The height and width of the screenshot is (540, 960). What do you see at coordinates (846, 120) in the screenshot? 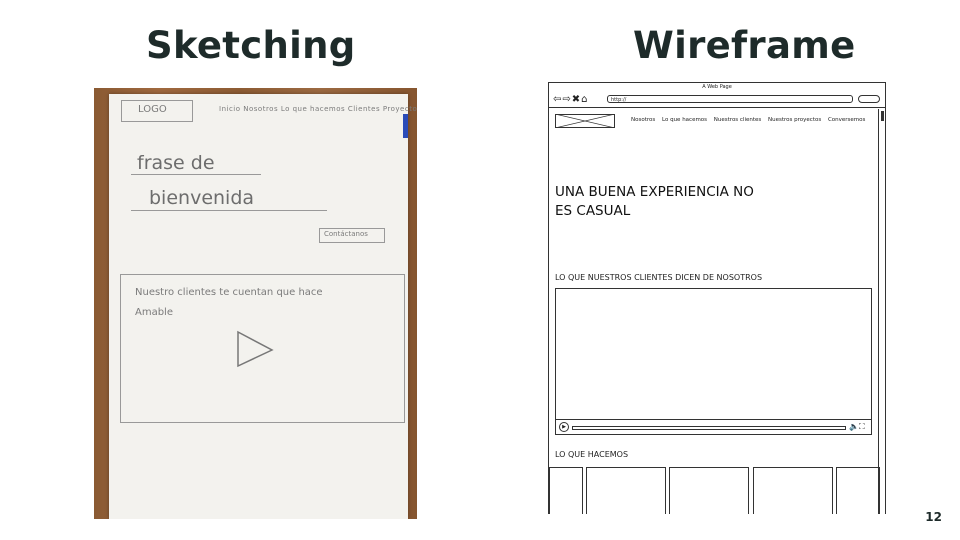
I see `menu-item-conversemos: Conversemos` at bounding box center [846, 120].